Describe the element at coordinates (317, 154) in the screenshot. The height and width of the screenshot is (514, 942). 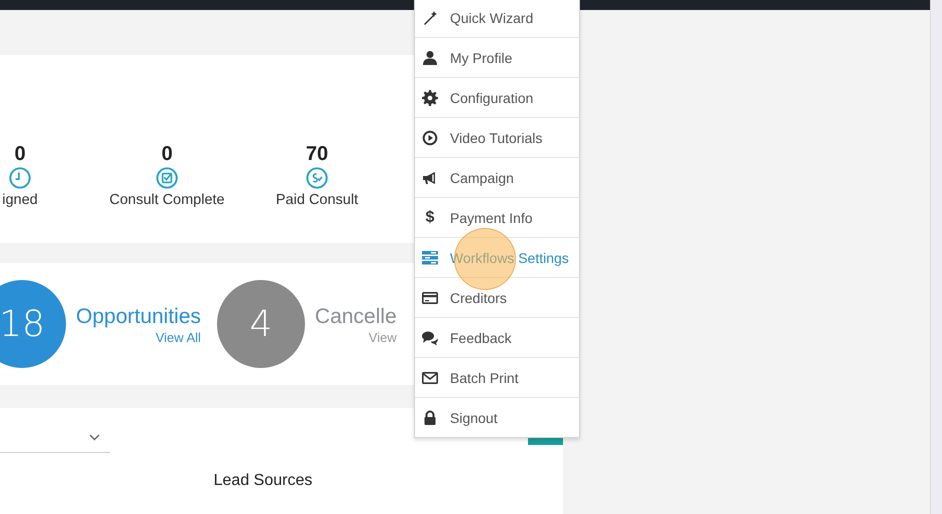
I see `stat-value: 70` at that location.